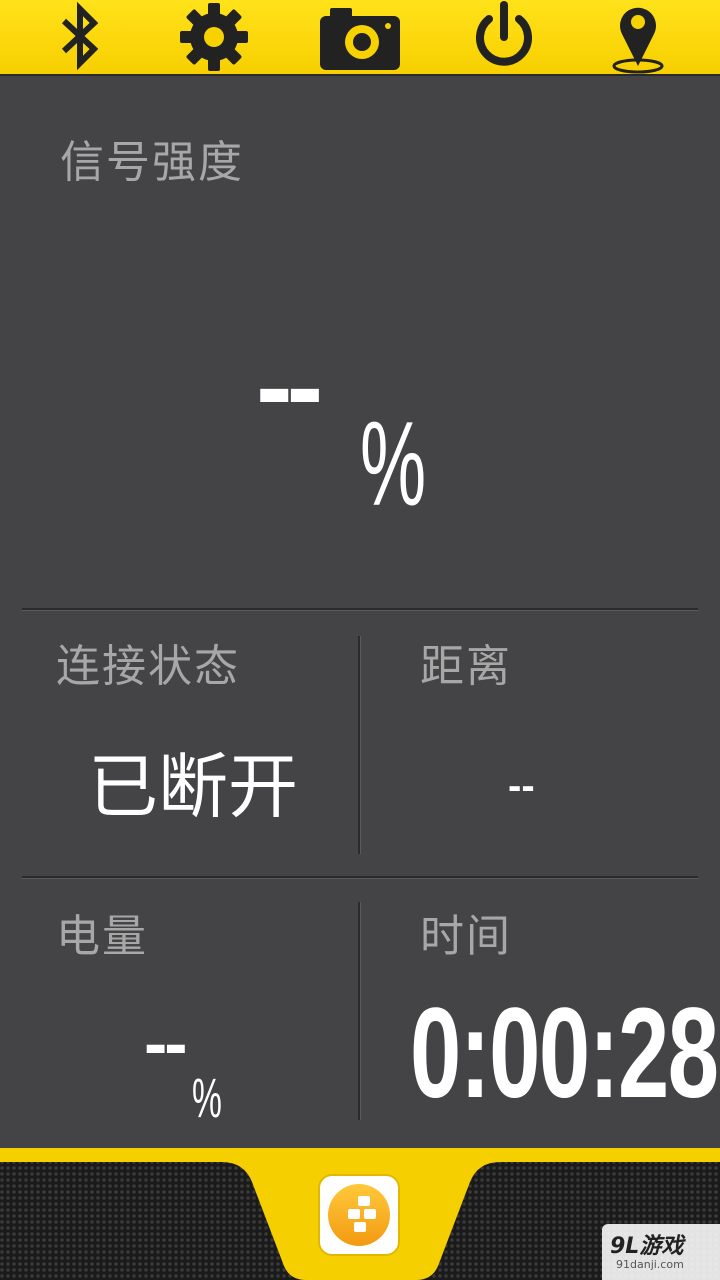 This screenshot has height=1280, width=720. What do you see at coordinates (466, 936) in the screenshot?
I see `time-label: 时间` at bounding box center [466, 936].